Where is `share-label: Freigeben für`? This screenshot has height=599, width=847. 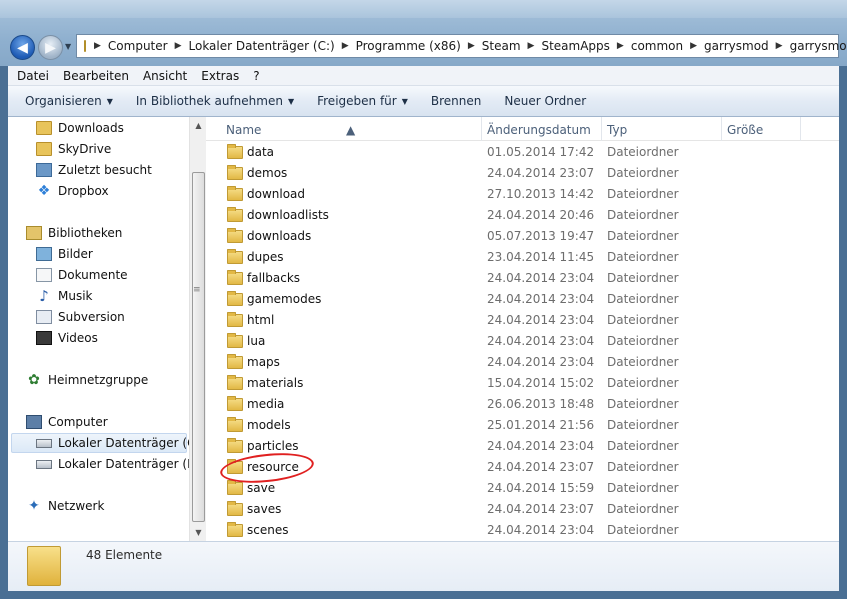 share-label: Freigeben für is located at coordinates (357, 101).